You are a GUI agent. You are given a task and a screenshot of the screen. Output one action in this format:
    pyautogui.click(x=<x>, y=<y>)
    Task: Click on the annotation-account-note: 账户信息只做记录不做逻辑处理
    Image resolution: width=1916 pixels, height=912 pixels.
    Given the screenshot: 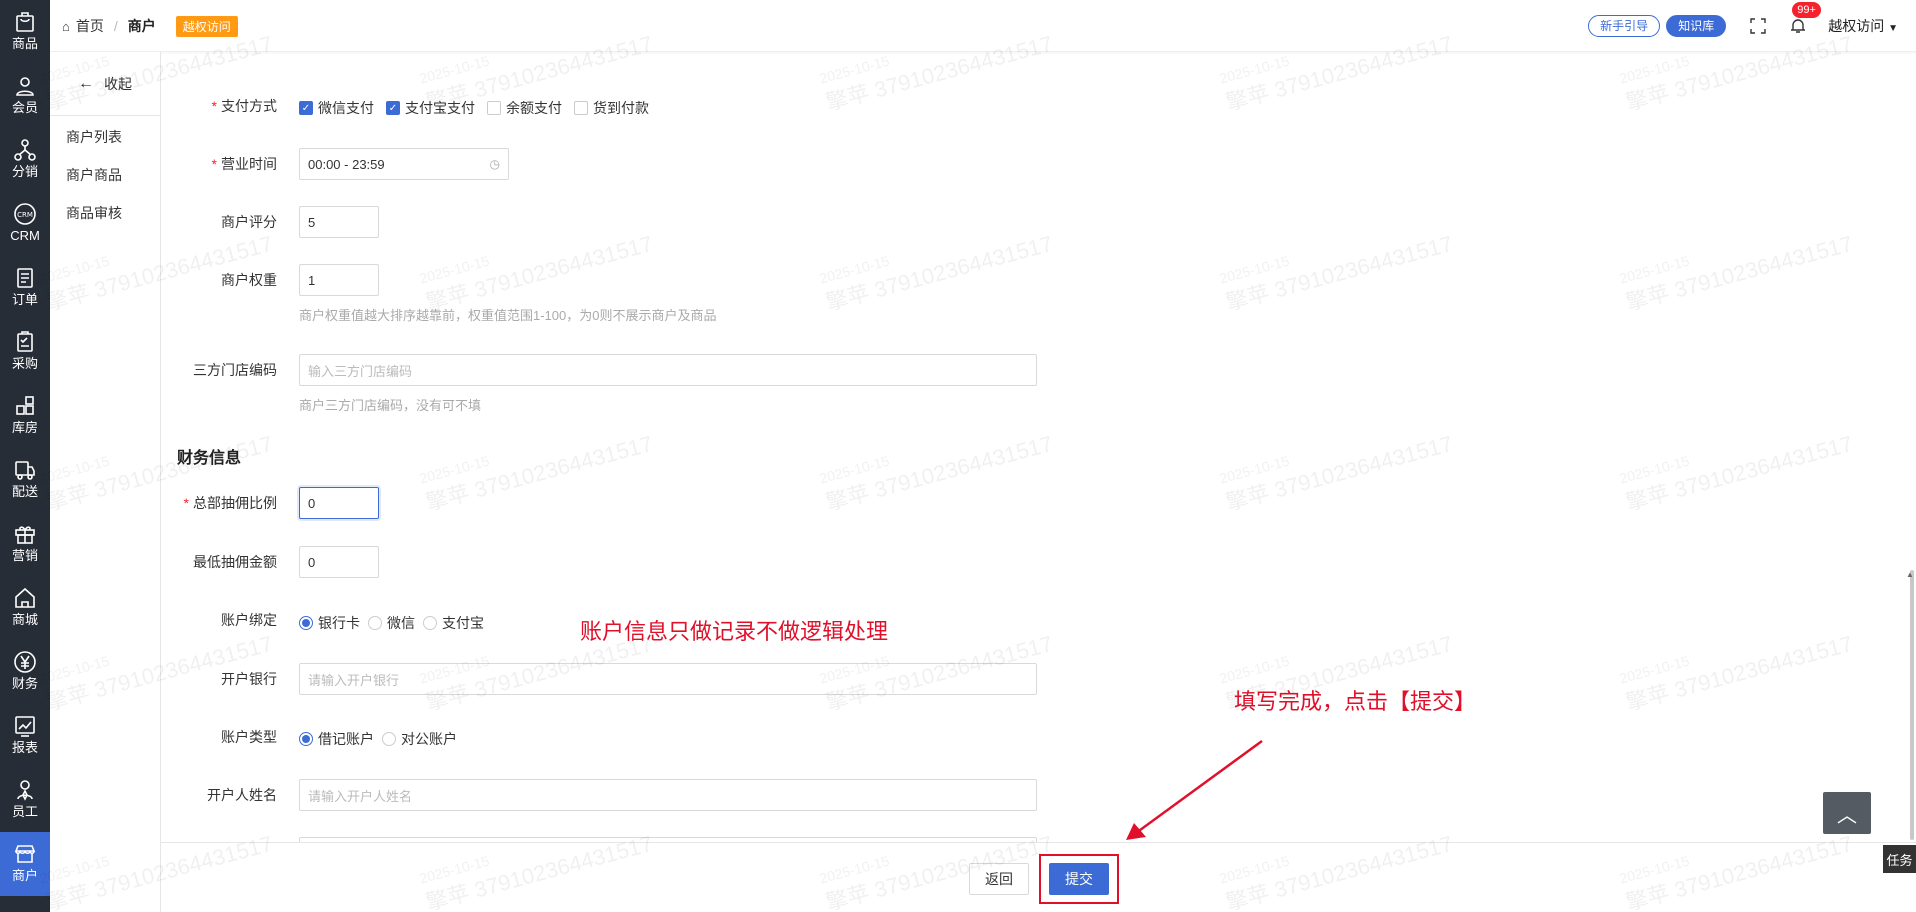 What is the action you would take?
    pyautogui.click(x=734, y=631)
    